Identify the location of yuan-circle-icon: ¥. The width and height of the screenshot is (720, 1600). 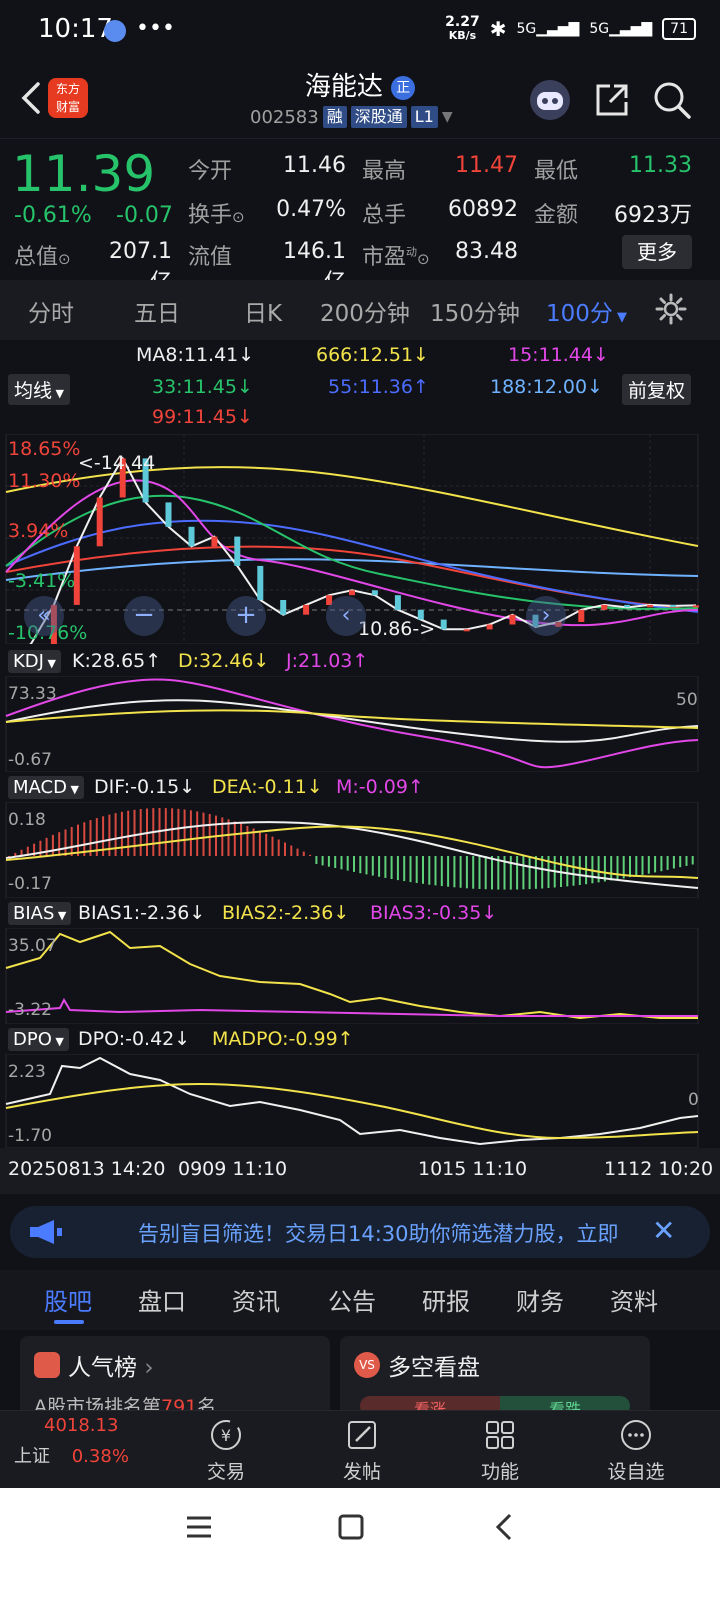
(226, 1435).